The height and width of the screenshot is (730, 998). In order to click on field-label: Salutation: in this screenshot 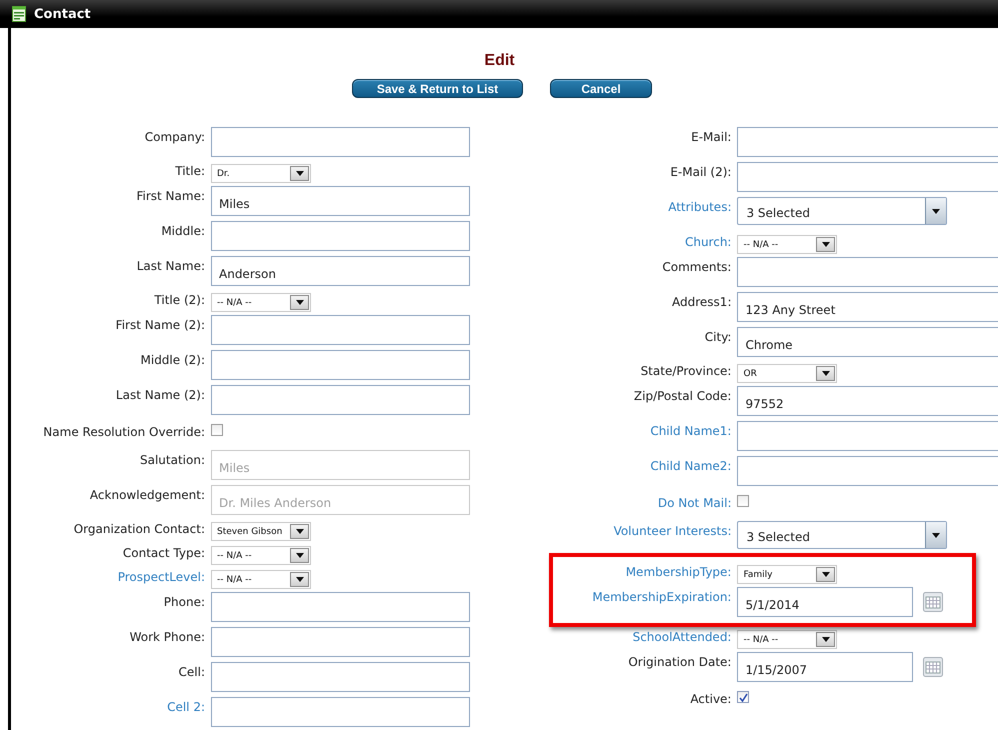, I will do `click(172, 459)`.